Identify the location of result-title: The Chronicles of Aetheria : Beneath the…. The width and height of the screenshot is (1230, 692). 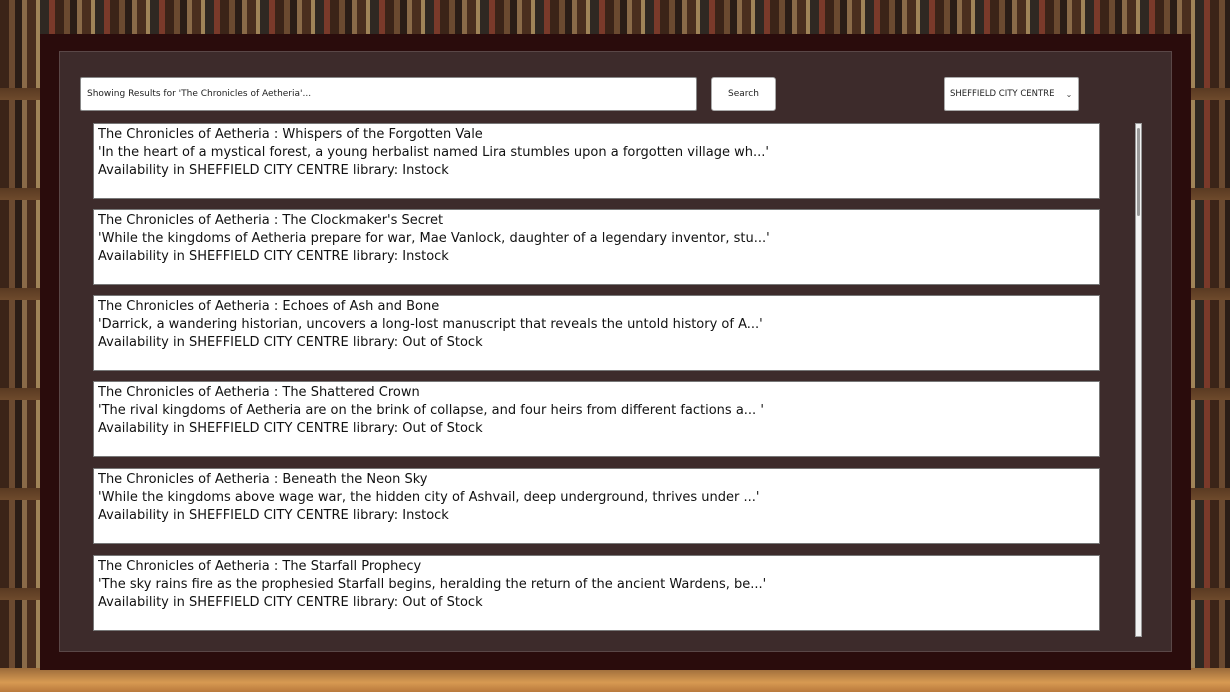
(263, 479).